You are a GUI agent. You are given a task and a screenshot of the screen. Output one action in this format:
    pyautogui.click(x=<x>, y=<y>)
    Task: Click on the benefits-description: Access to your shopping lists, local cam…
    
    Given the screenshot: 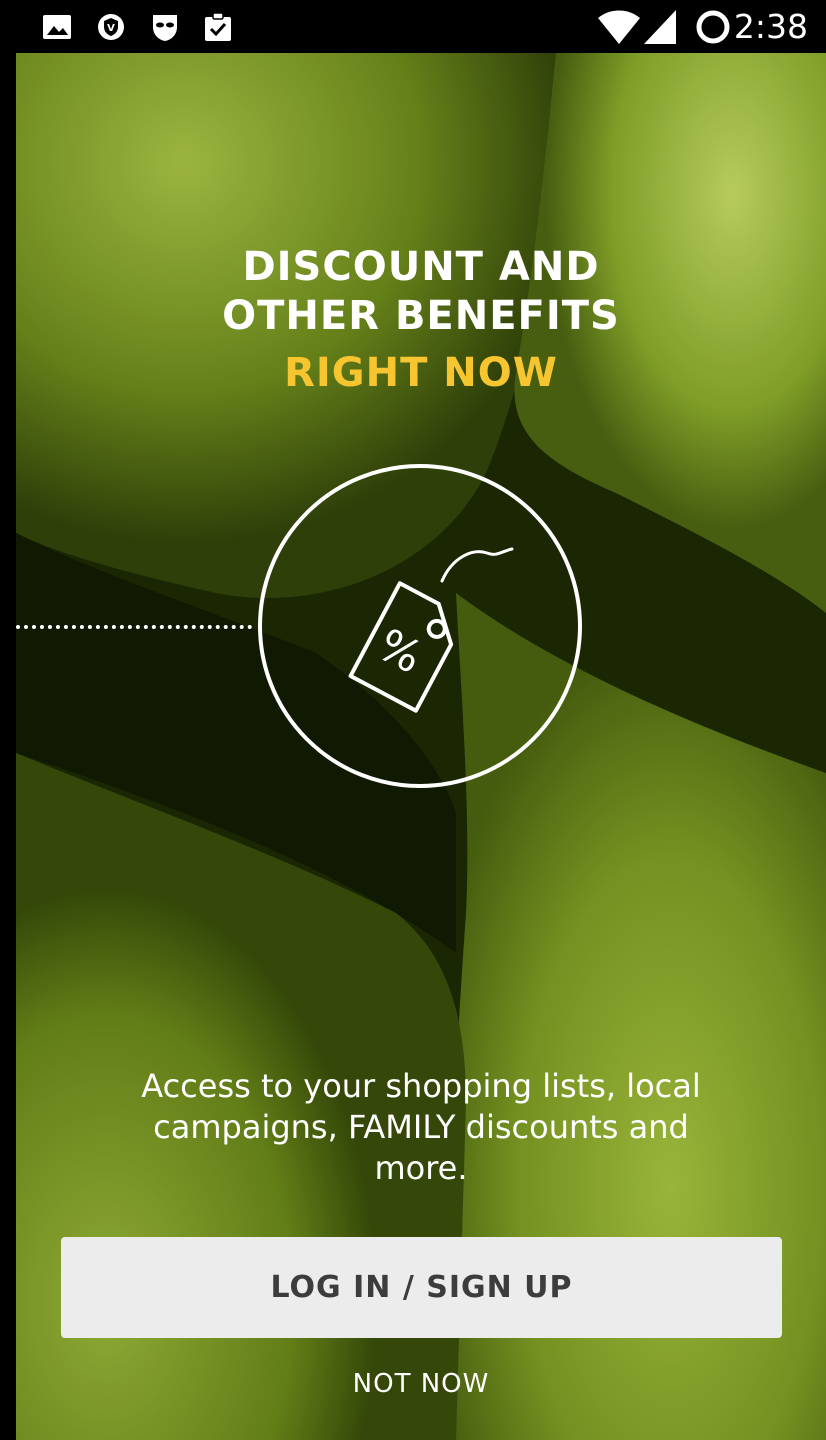 What is the action you would take?
    pyautogui.click(x=421, y=1127)
    